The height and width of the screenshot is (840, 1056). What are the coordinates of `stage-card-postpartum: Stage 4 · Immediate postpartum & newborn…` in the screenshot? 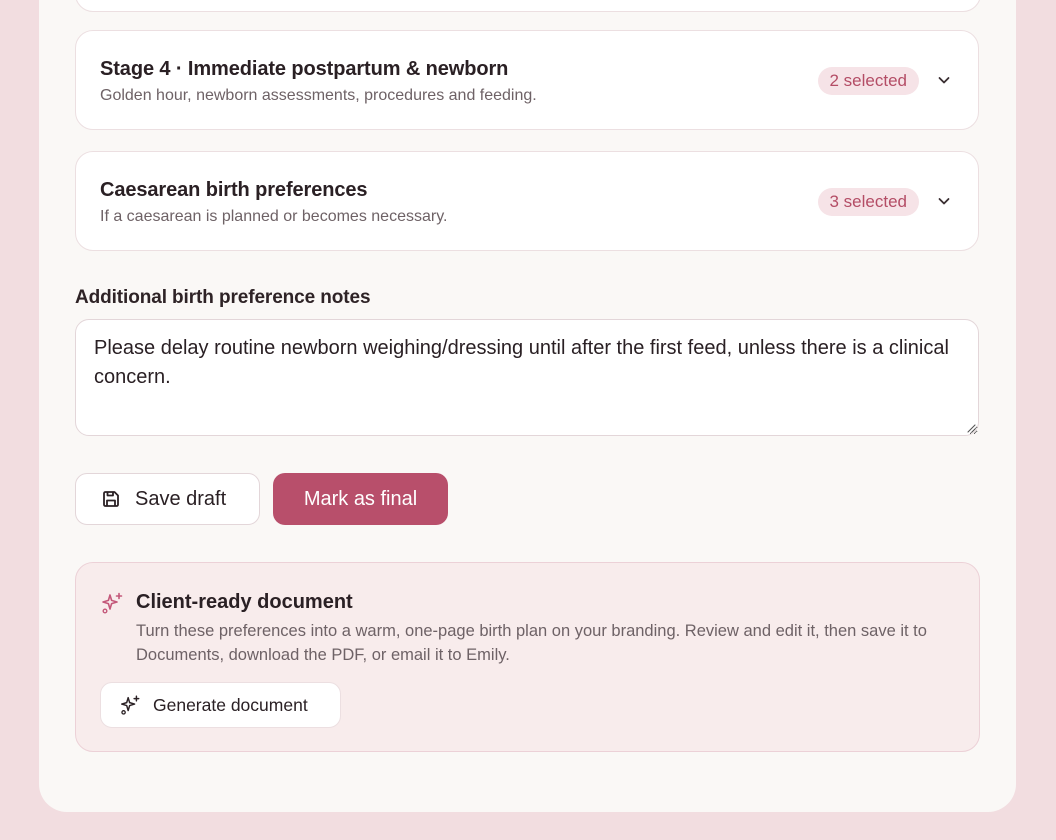 It's located at (527, 80).